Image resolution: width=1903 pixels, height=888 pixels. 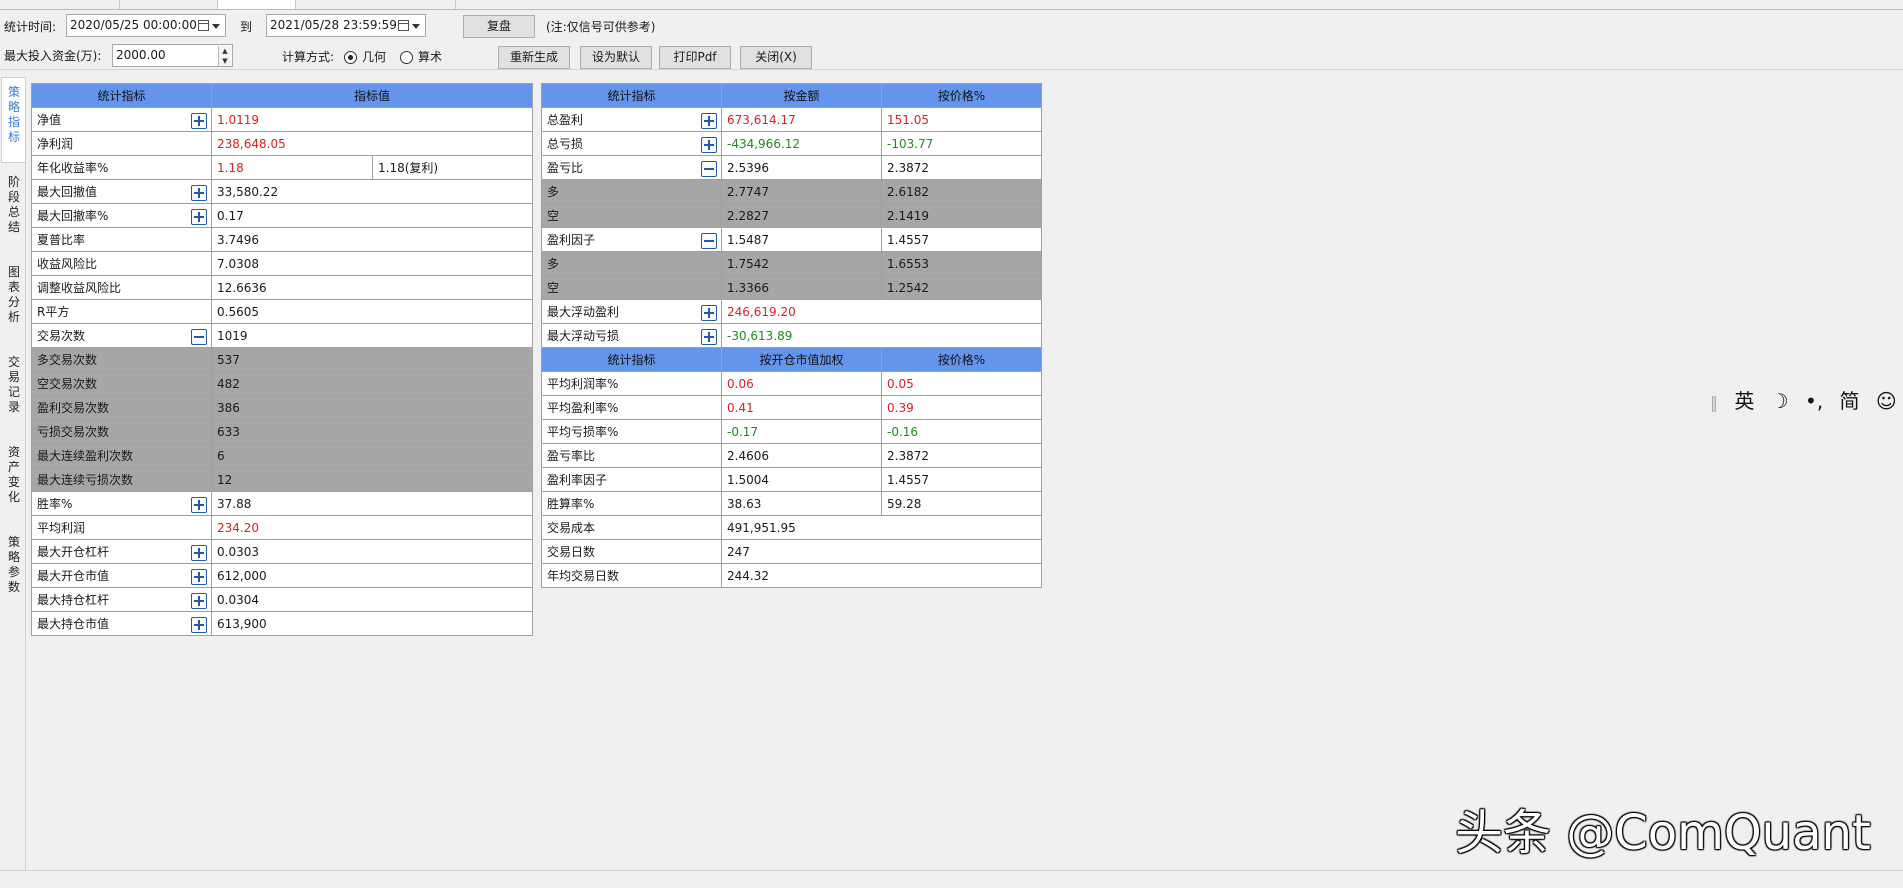 I want to click on amount-value: 38.63, so click(x=801, y=503).